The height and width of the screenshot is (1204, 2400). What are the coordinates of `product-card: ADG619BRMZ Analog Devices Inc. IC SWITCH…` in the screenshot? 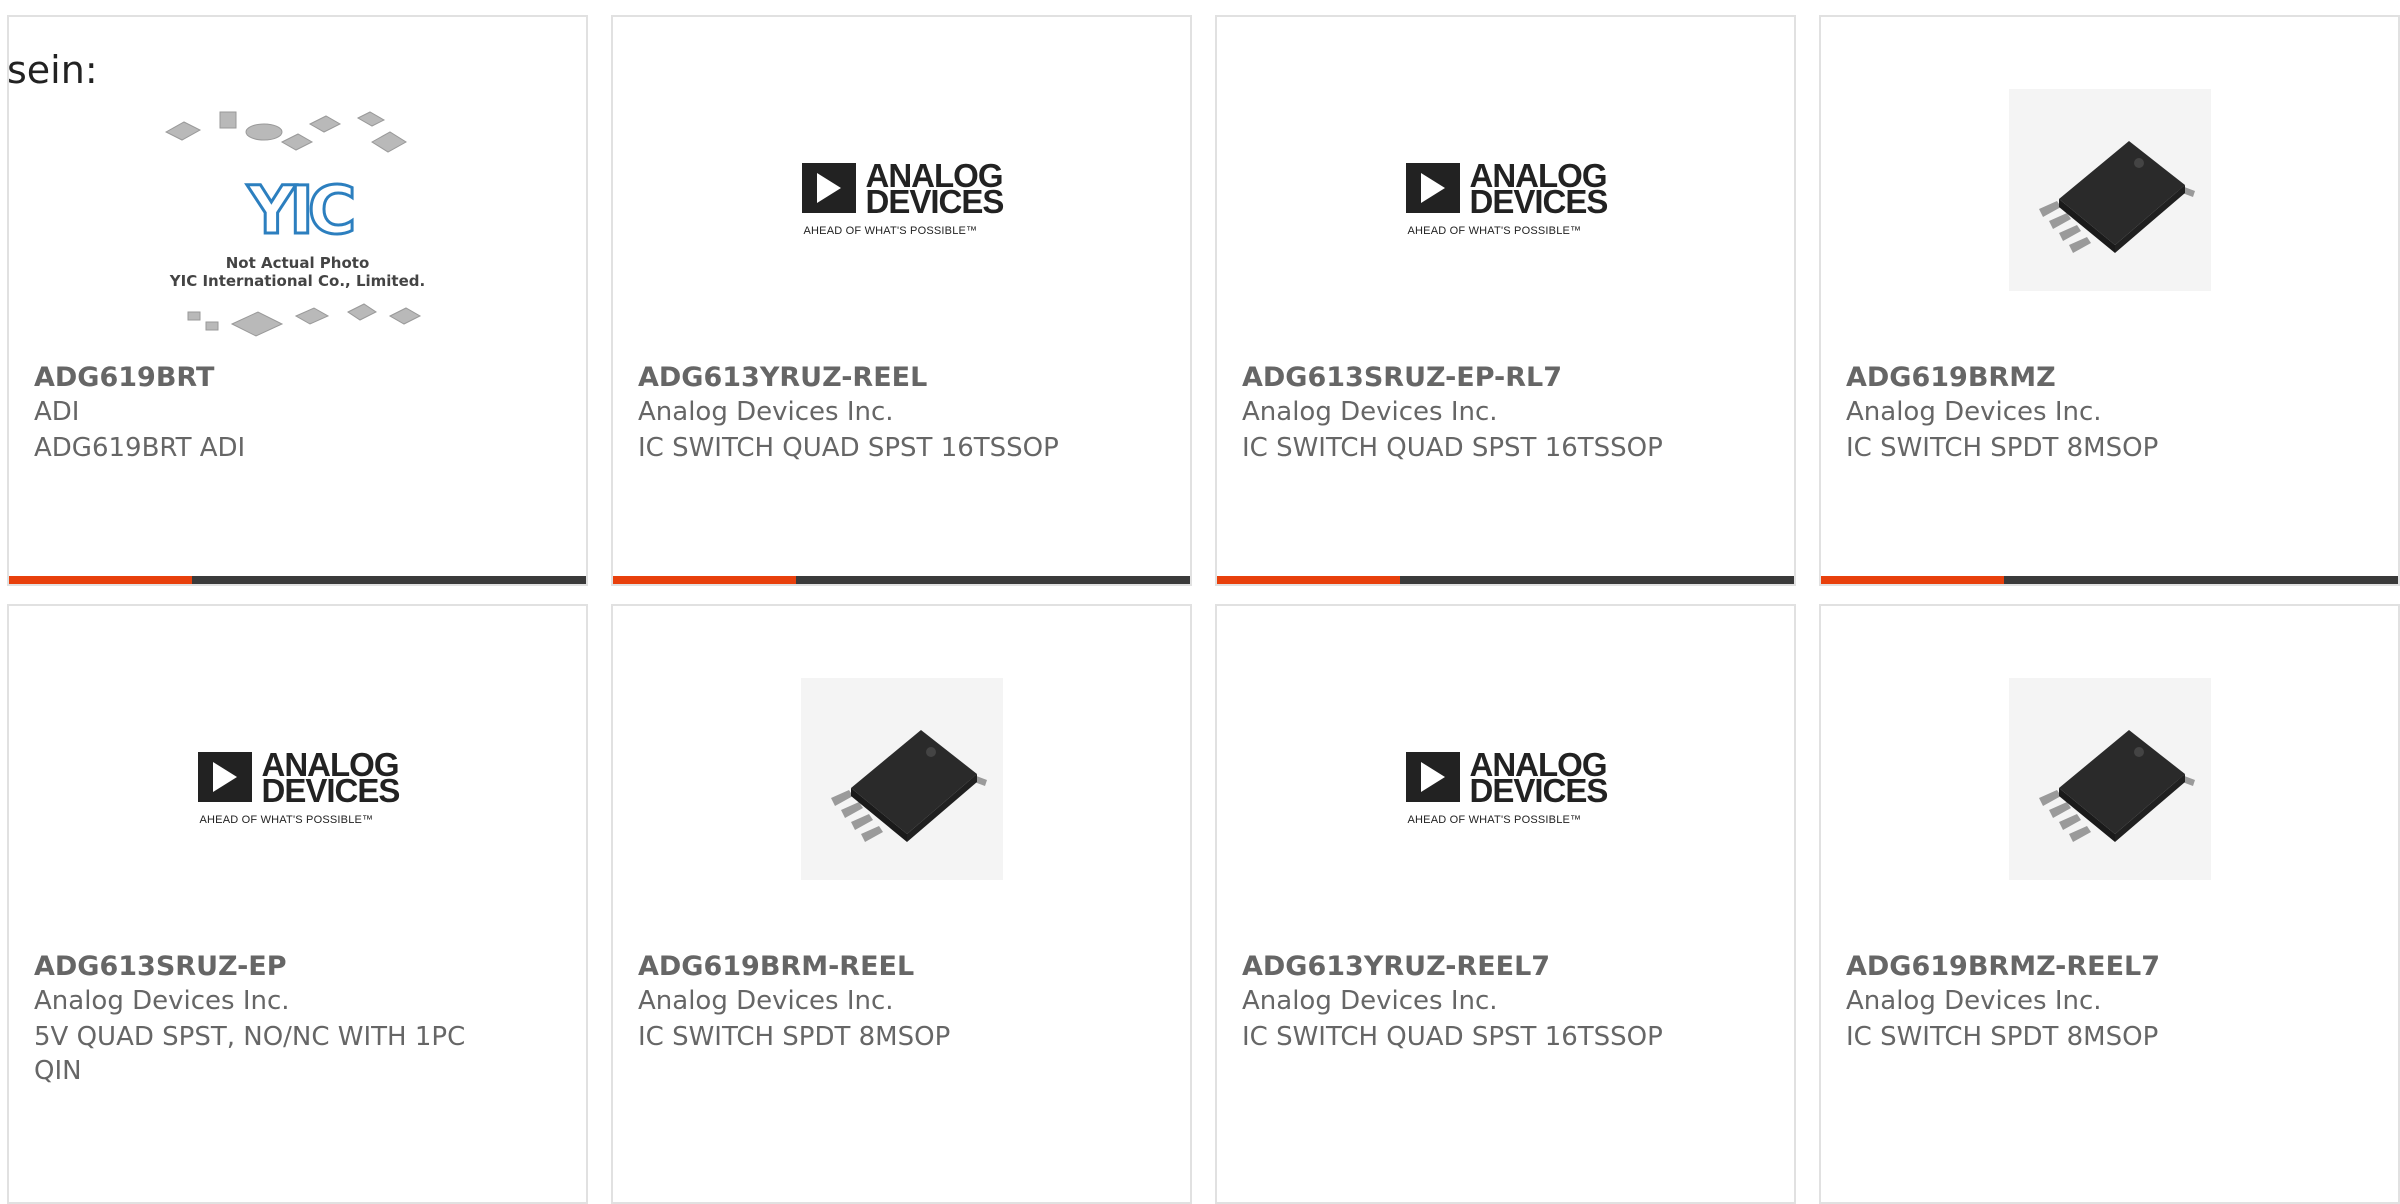 It's located at (2109, 300).